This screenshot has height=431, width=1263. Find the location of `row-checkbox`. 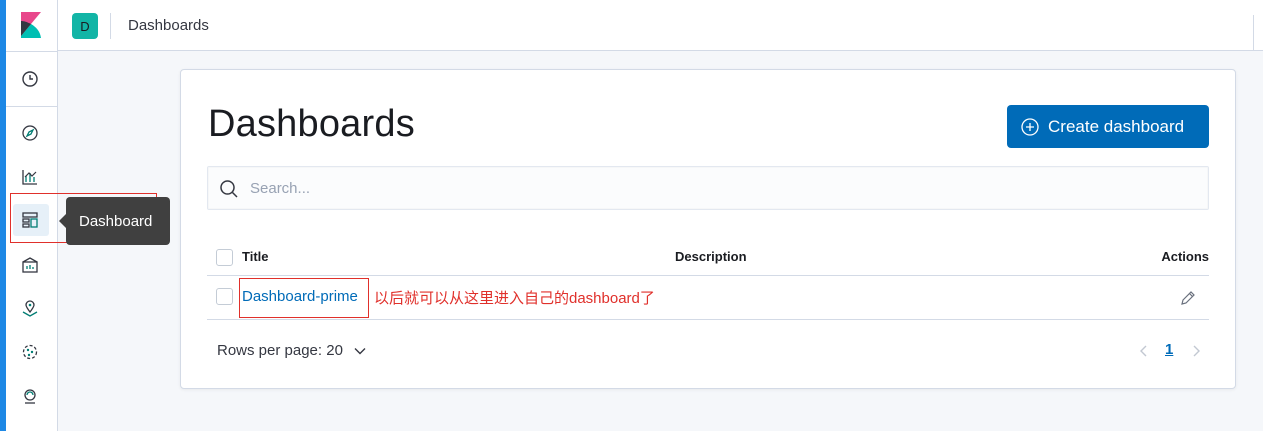

row-checkbox is located at coordinates (224, 296).